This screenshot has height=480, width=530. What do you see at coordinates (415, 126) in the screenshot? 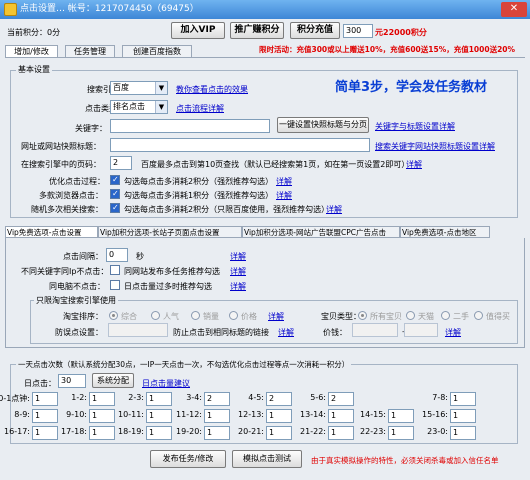
I see `keyword-link: 关键字与标题设置详解` at bounding box center [415, 126].